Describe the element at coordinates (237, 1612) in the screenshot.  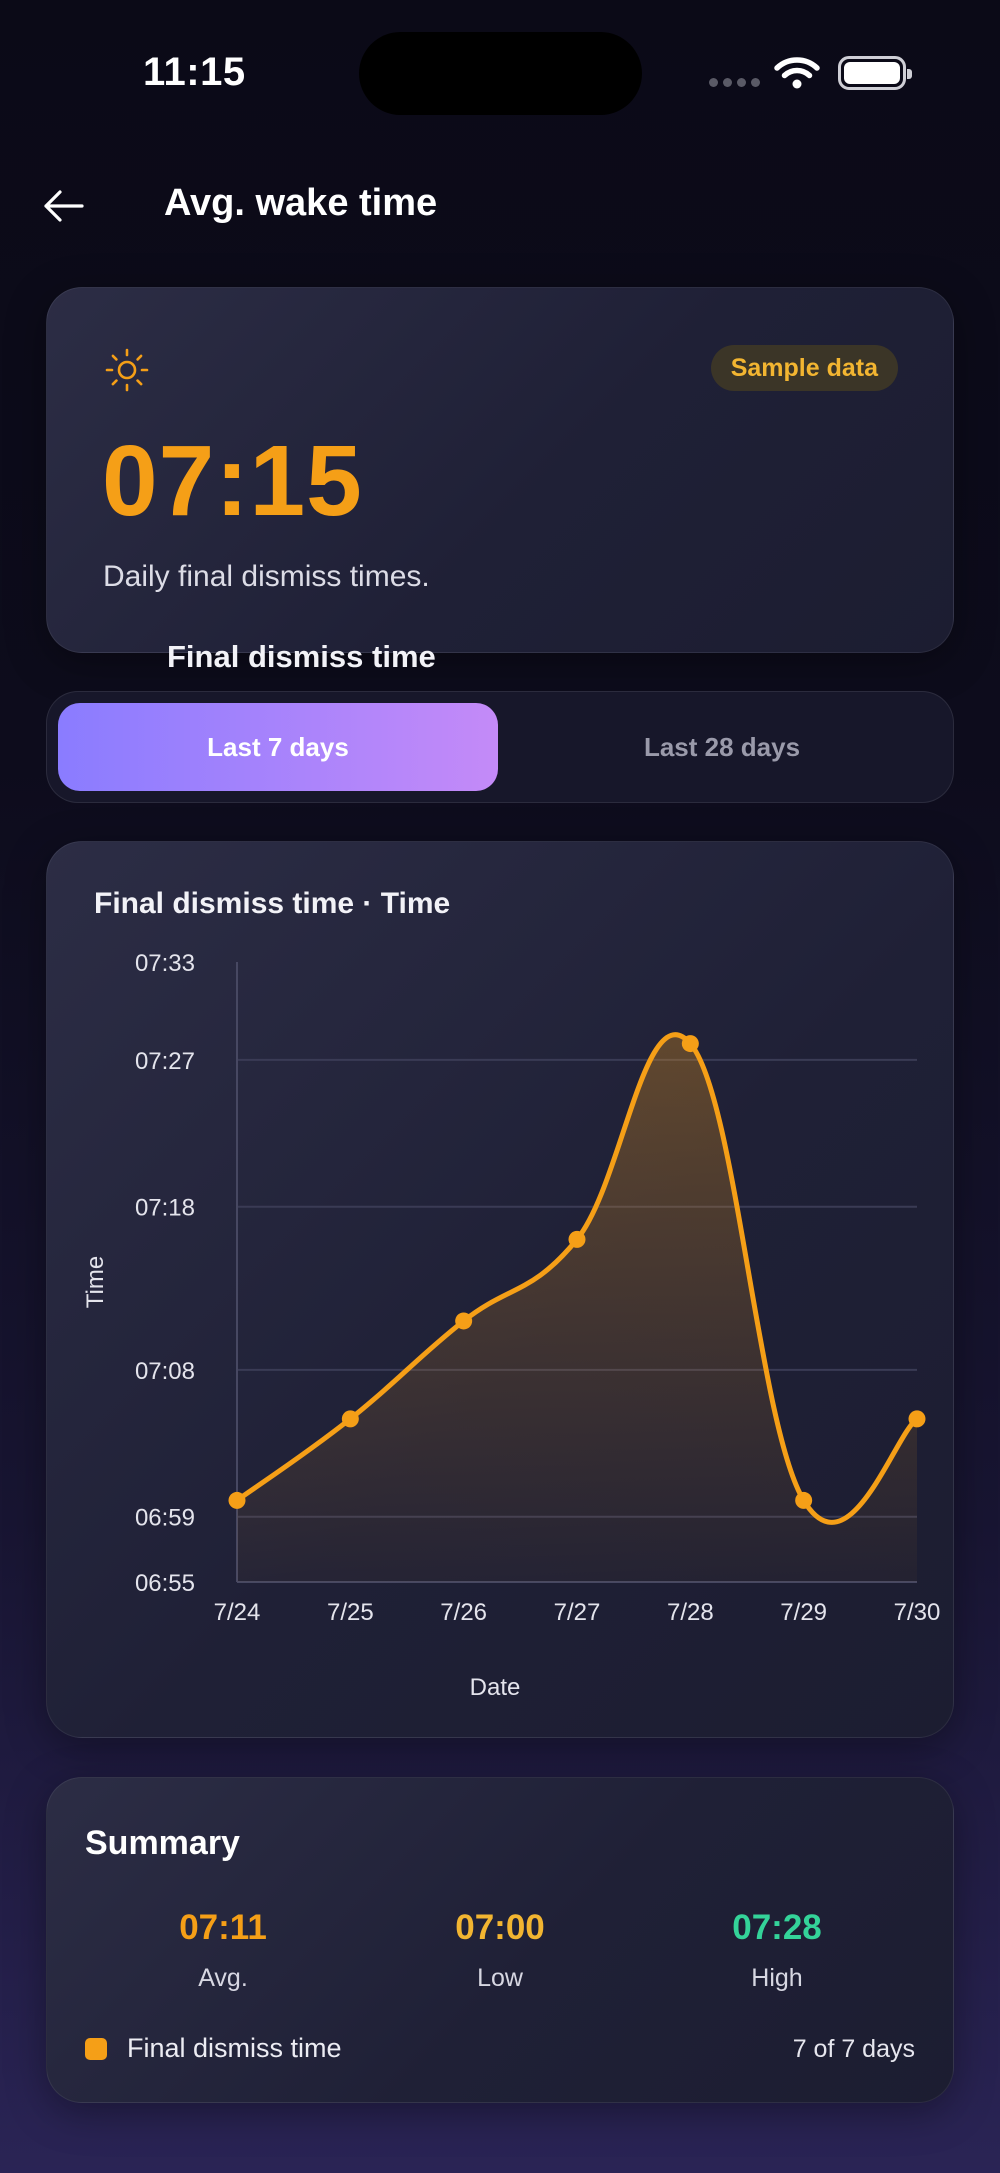
I see `x-tick-label: 7/24` at that location.